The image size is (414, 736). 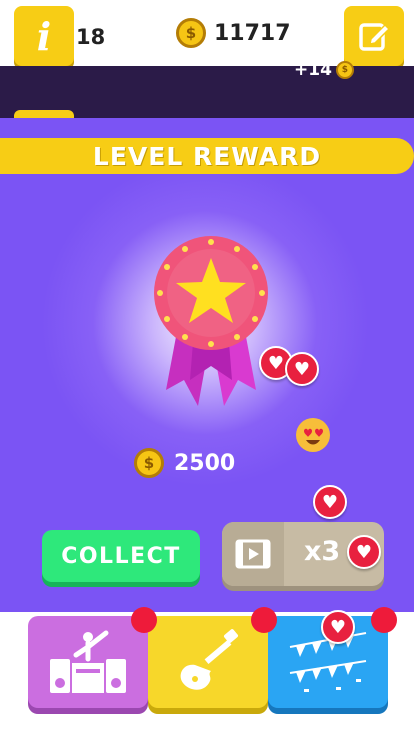 I want to click on collect-button: COLLECT, so click(x=121, y=556).